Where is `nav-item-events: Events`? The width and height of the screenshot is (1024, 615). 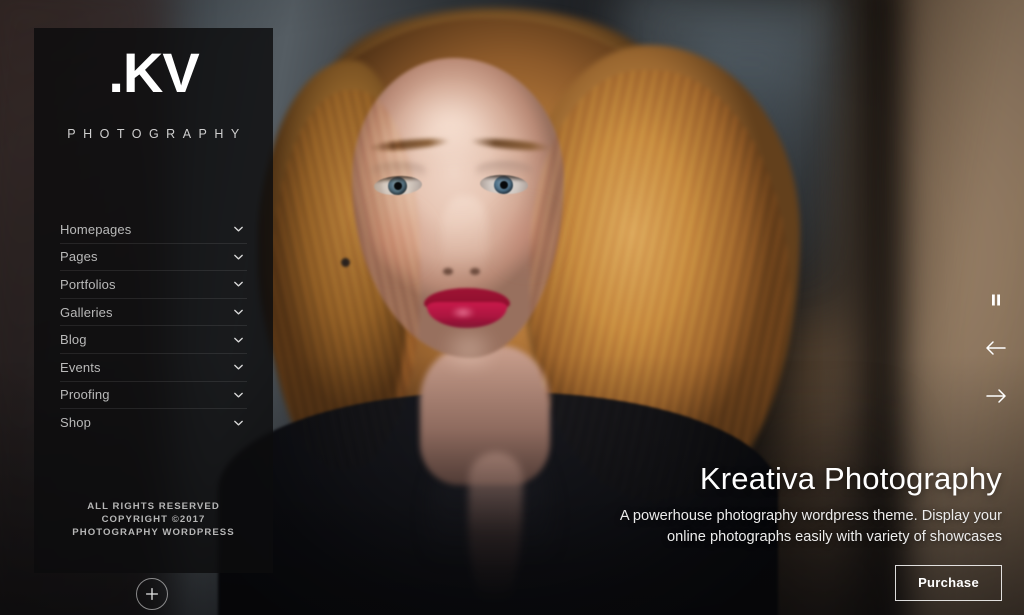
nav-item-events: Events is located at coordinates (153, 368).